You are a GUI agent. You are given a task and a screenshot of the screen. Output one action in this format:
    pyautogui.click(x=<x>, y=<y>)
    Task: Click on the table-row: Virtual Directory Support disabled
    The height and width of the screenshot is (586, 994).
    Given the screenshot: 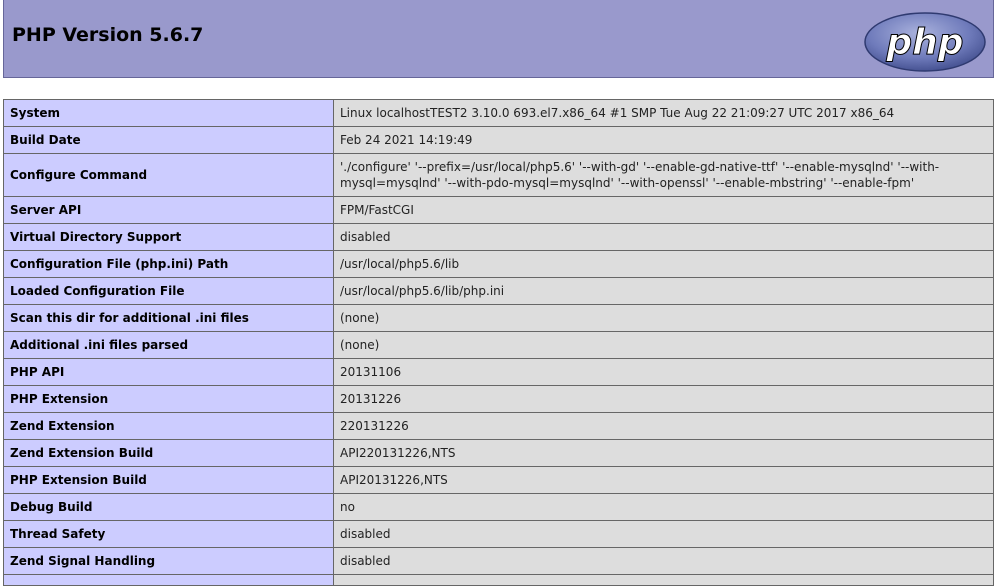 What is the action you would take?
    pyautogui.click(x=498, y=237)
    